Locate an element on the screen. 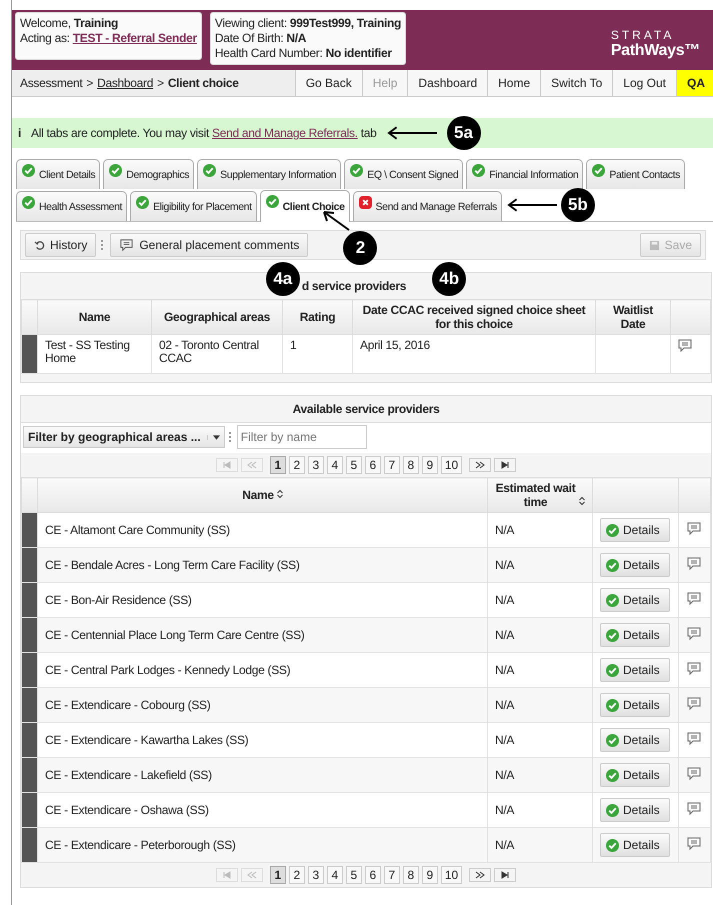 The image size is (713, 905). tab: EQ \ Consent Signed is located at coordinates (404, 174).